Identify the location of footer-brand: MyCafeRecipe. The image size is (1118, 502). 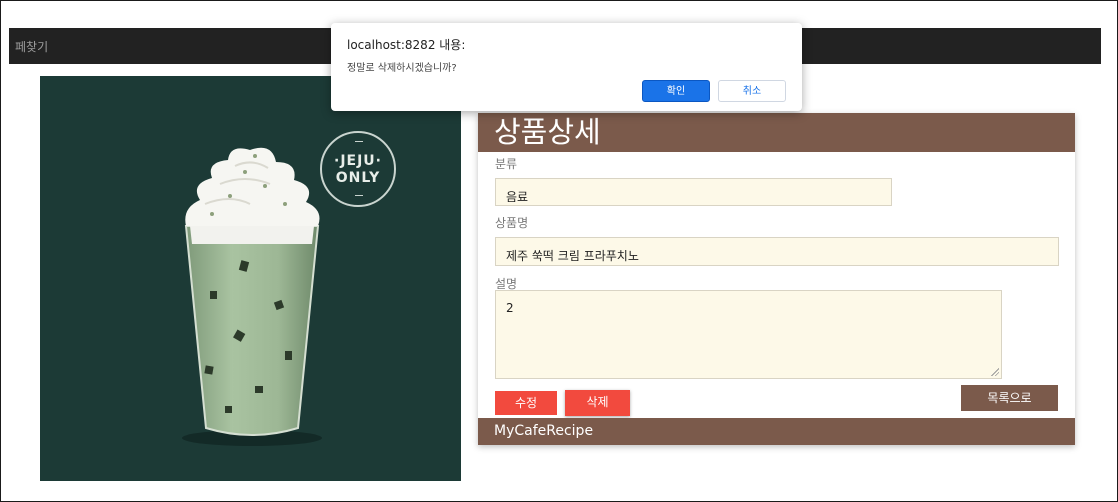
(544, 431).